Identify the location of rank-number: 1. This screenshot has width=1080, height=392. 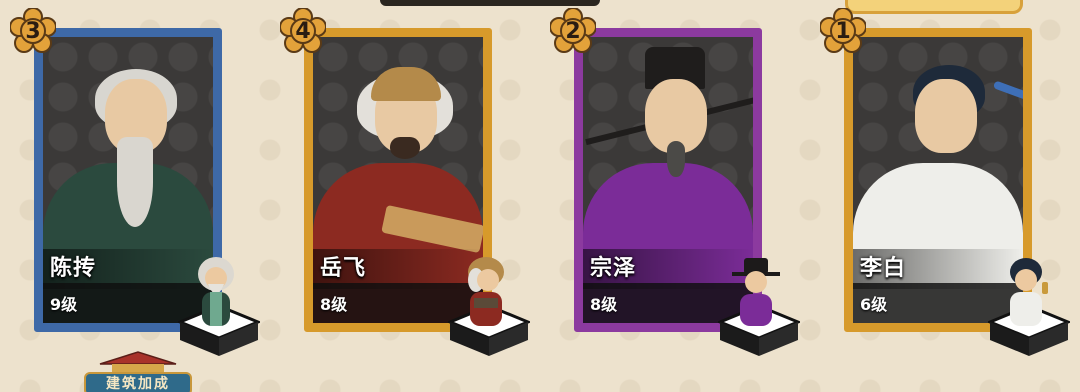
(843, 31).